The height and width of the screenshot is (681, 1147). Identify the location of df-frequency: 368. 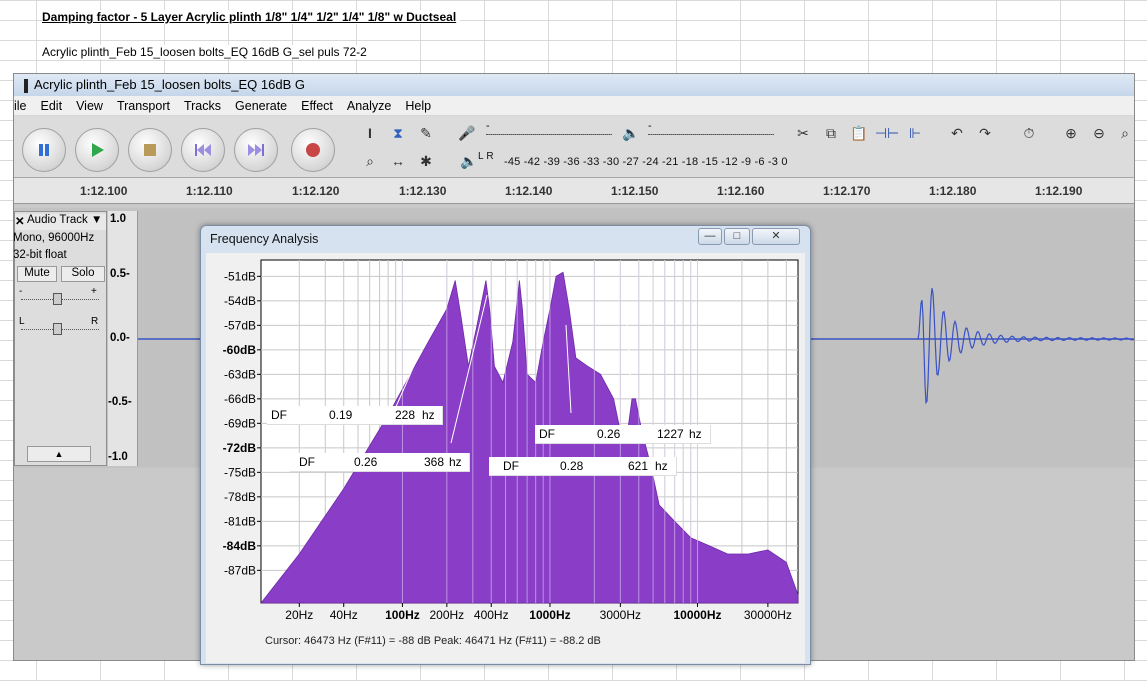
(434, 462).